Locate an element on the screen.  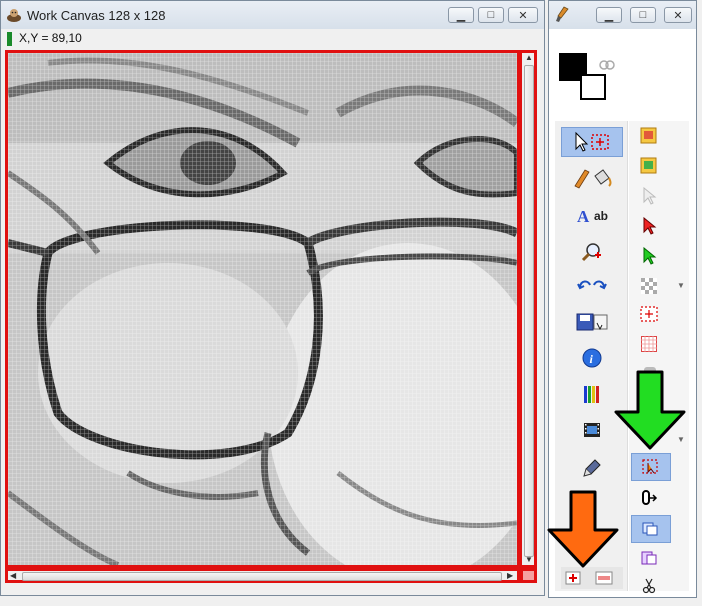
frame-settings-icon is located at coordinates (605, 578).